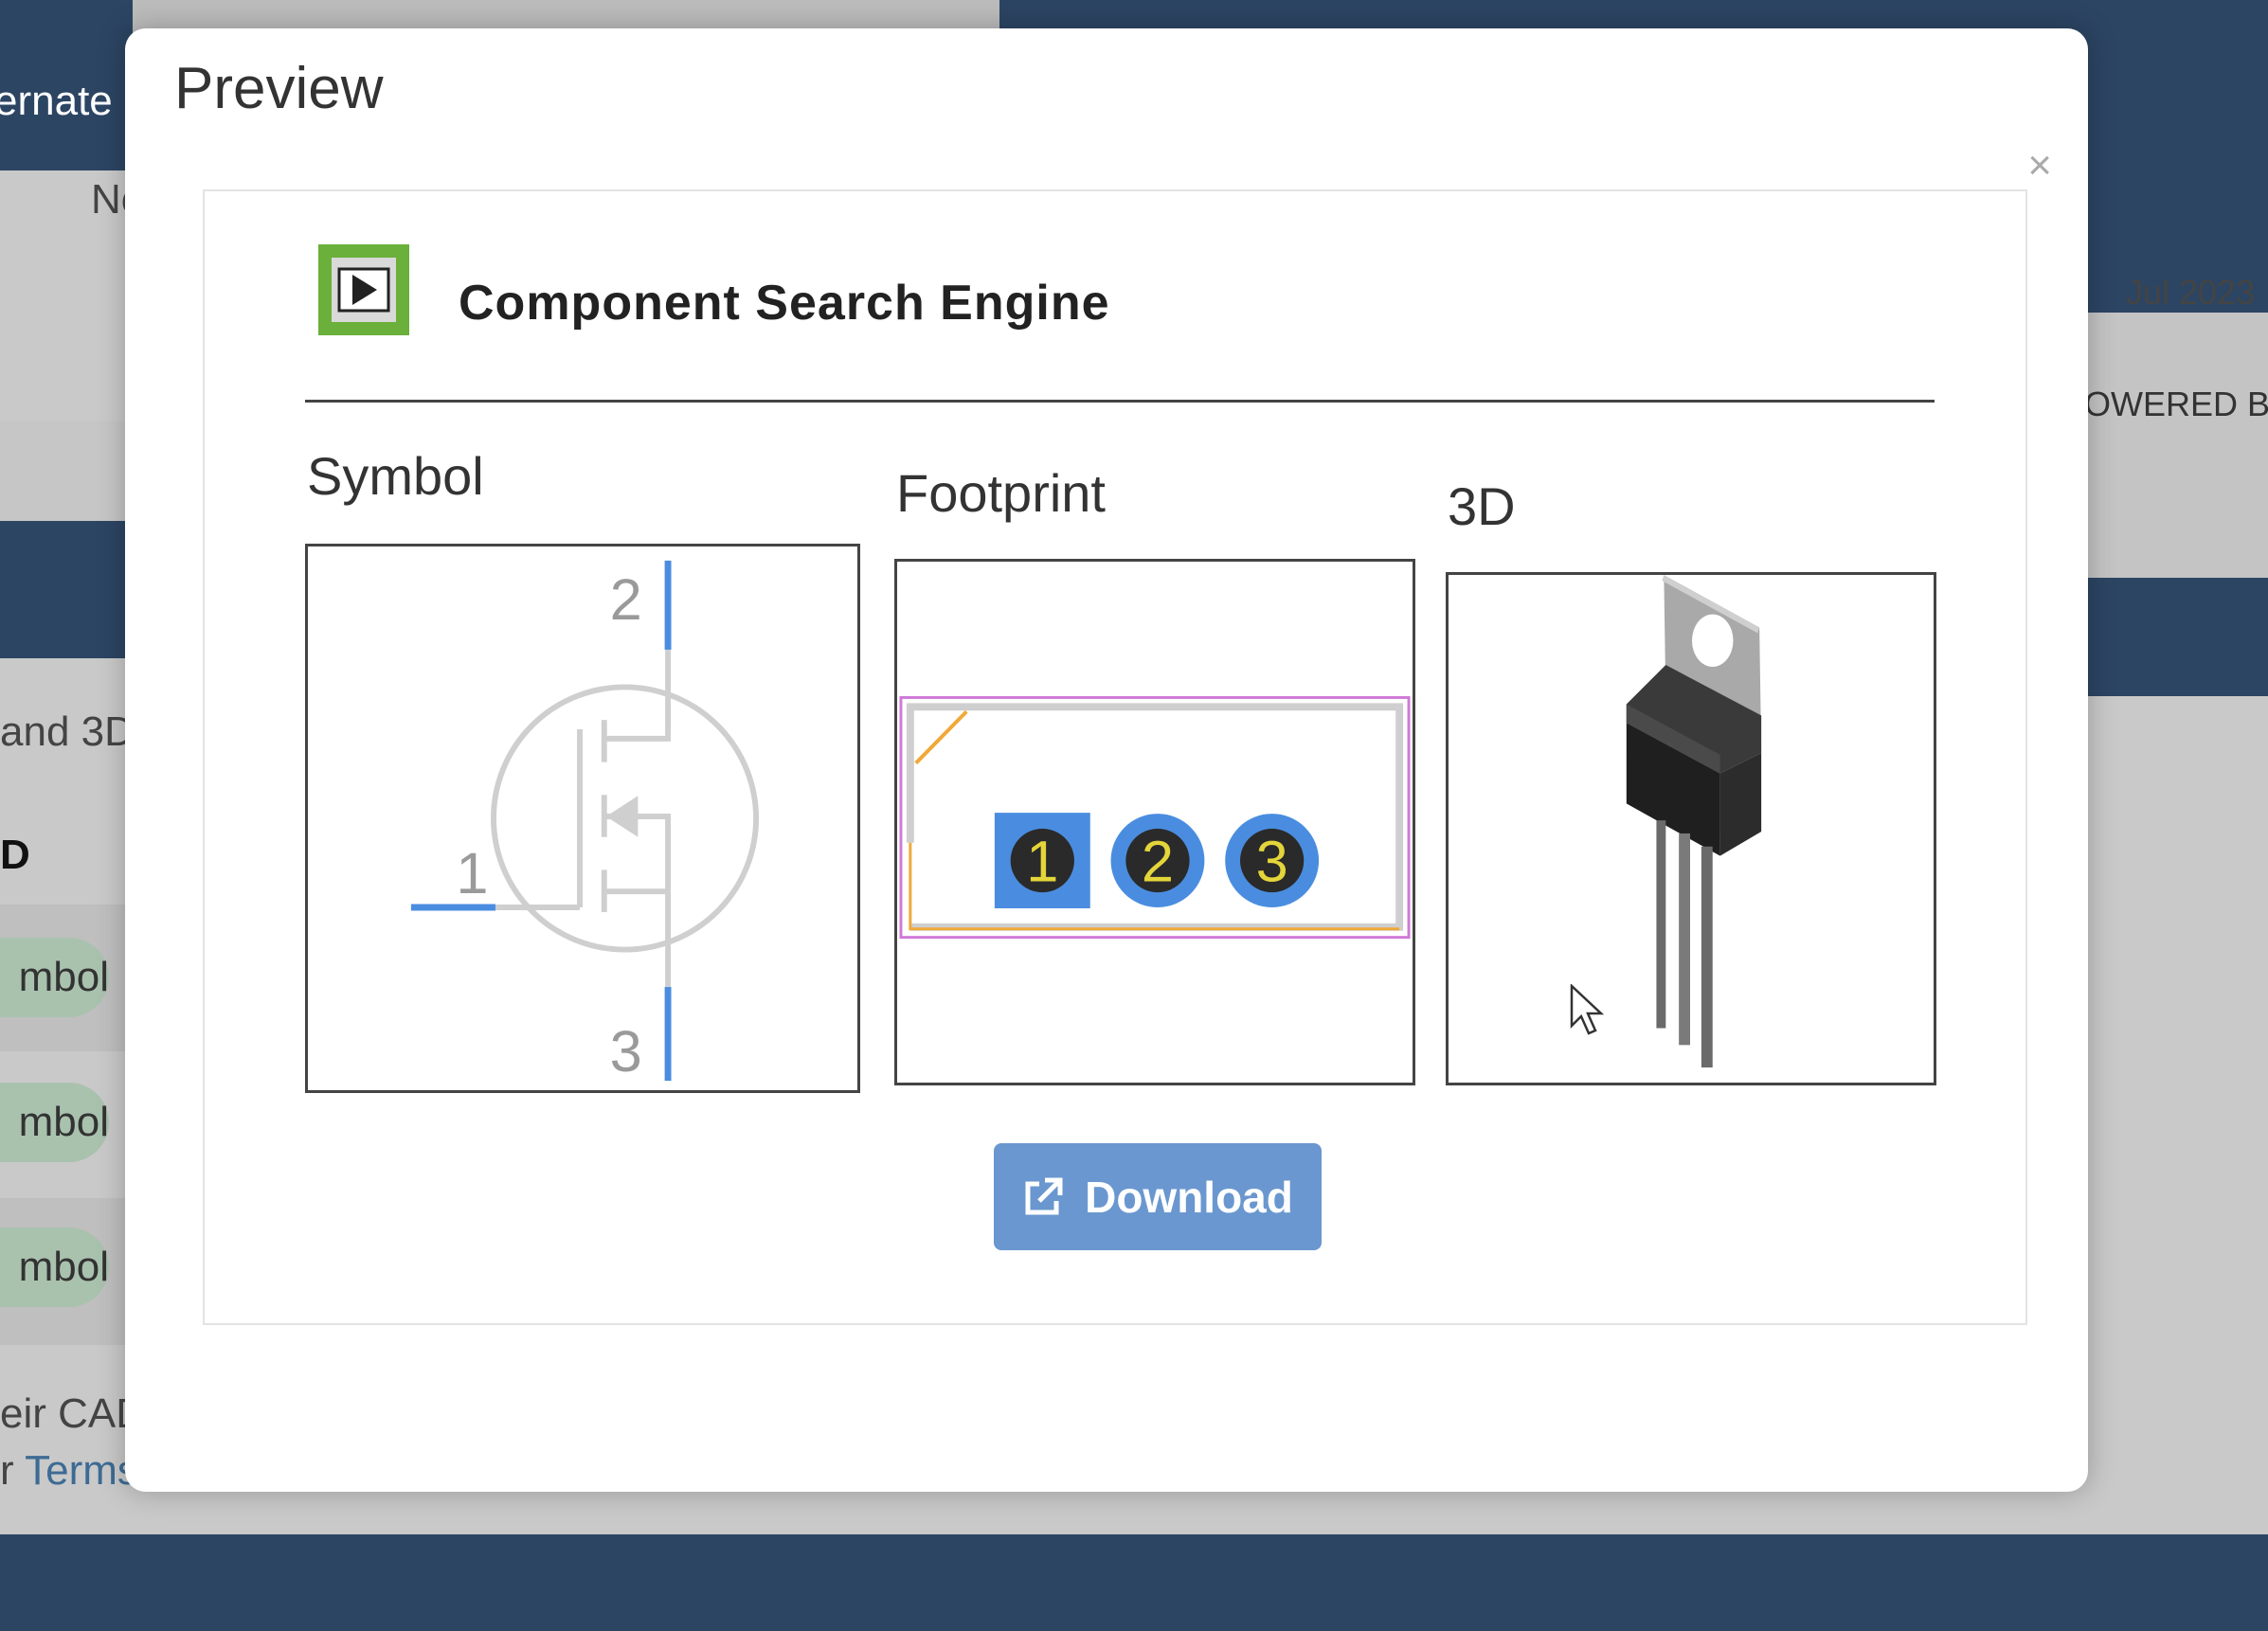 The width and height of the screenshot is (2268, 1631). I want to click on pin-1-label: 1, so click(472, 873).